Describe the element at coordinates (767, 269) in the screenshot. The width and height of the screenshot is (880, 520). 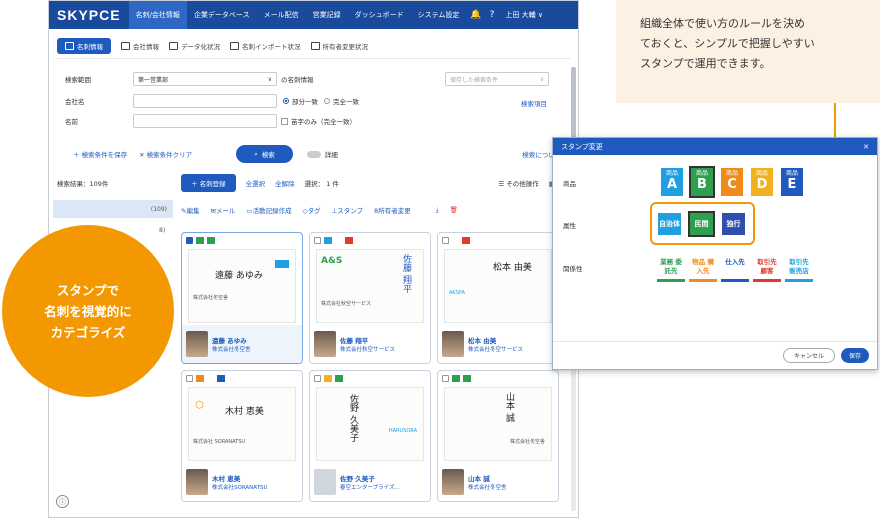
I see `stamp-rel-customer: 取引先 顧客` at that location.